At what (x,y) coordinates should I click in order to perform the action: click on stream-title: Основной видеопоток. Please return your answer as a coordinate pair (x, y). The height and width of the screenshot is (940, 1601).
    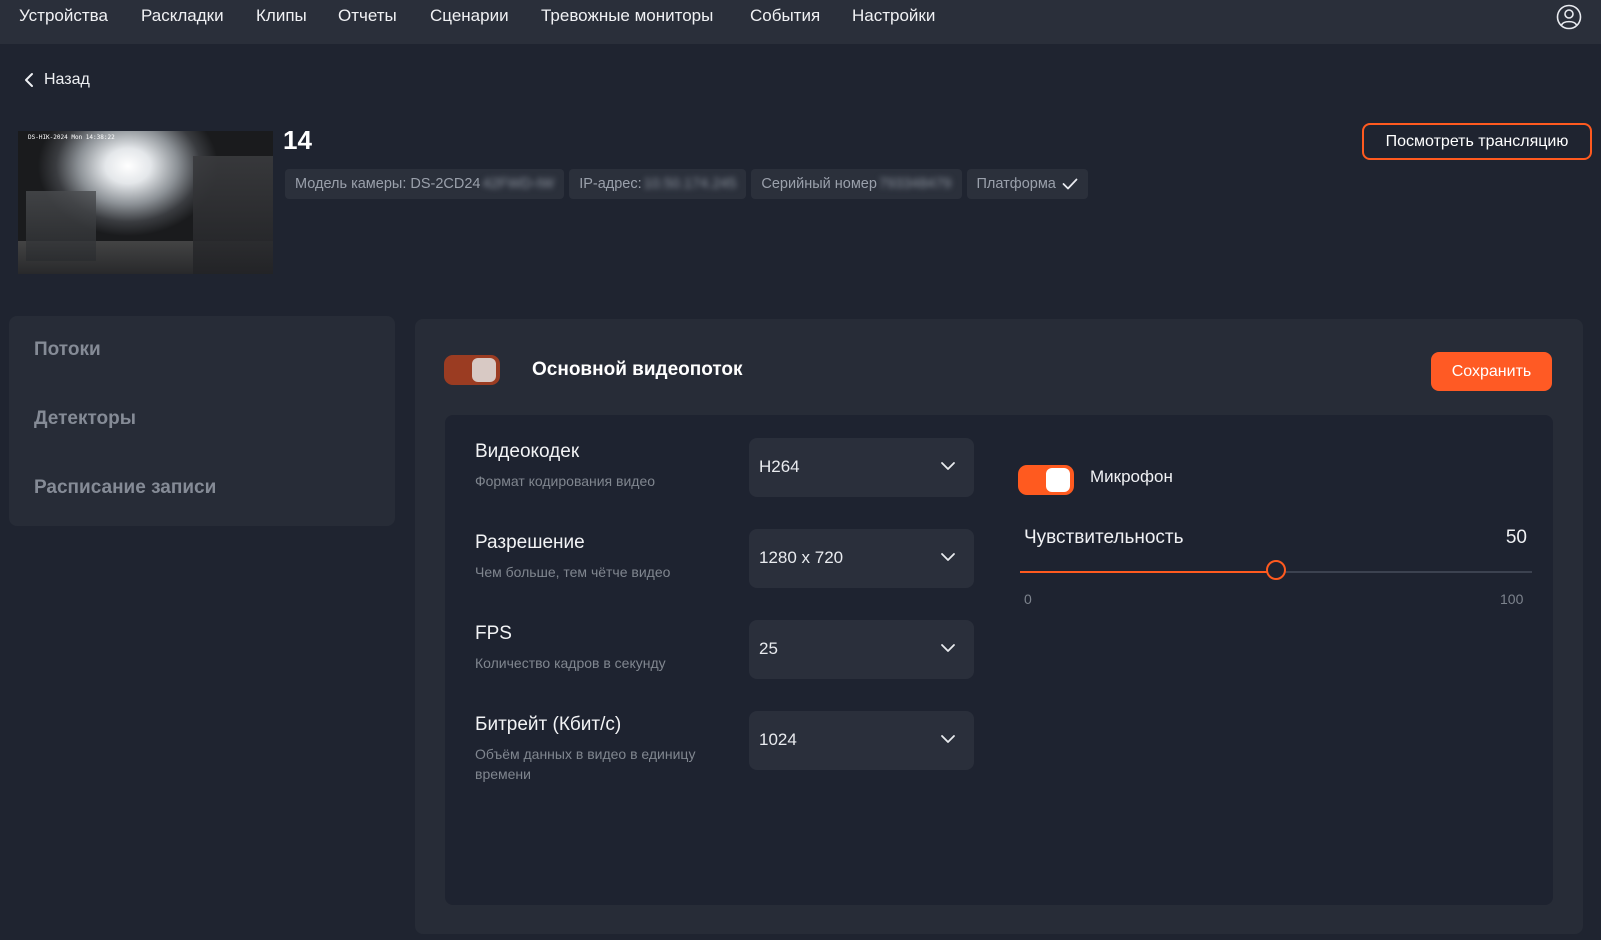
    Looking at the image, I should click on (637, 369).